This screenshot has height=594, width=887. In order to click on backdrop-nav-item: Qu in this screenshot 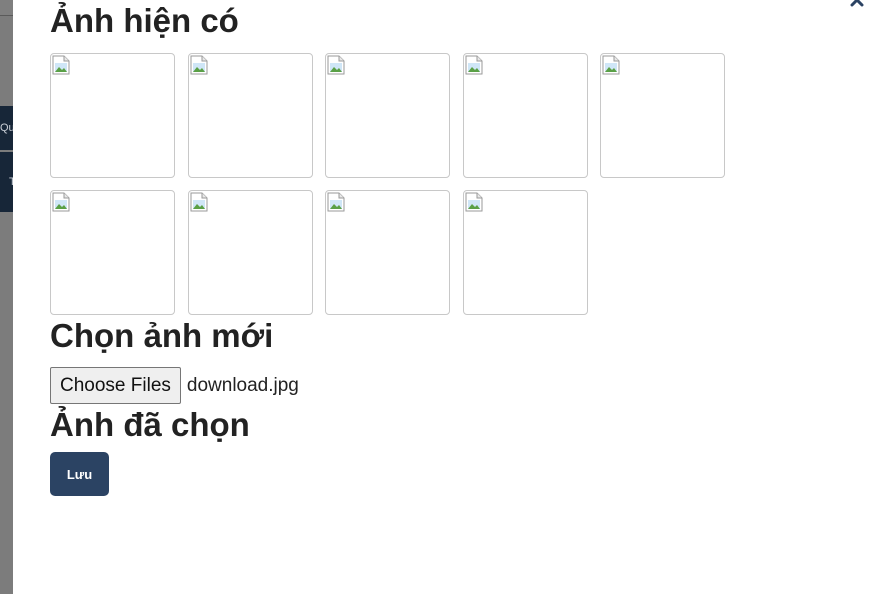, I will do `click(6, 128)`.